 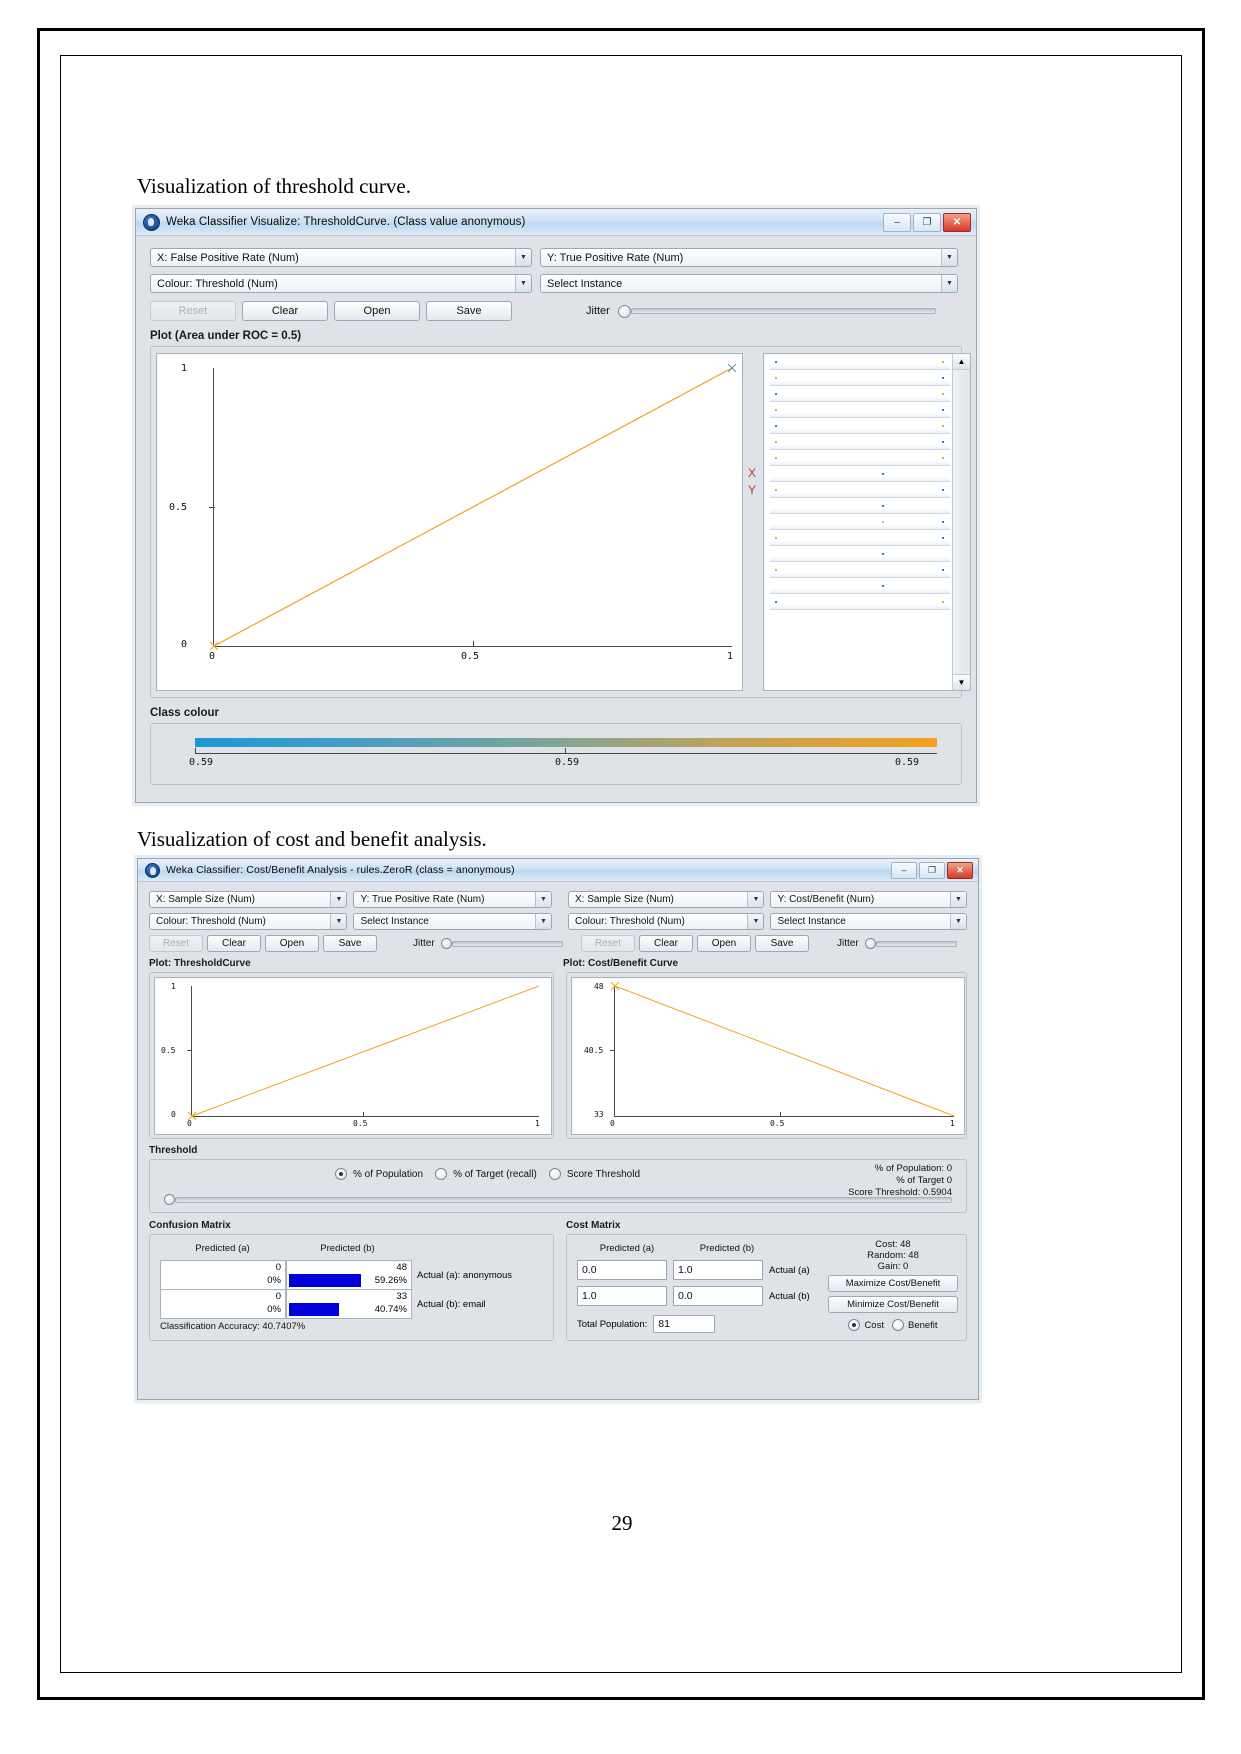 What do you see at coordinates (169, 1199) in the screenshot?
I see `threshold-slider-knob` at bounding box center [169, 1199].